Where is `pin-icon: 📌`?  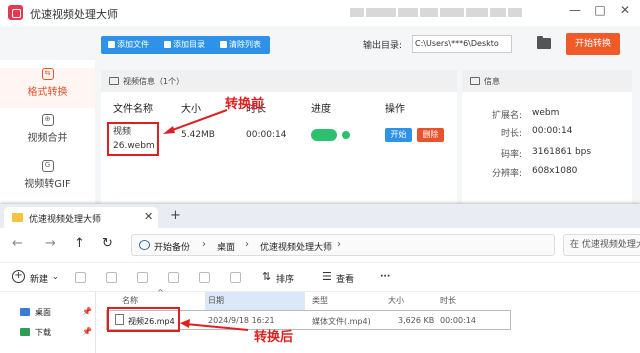
pin-icon: 📌 is located at coordinates (87, 311).